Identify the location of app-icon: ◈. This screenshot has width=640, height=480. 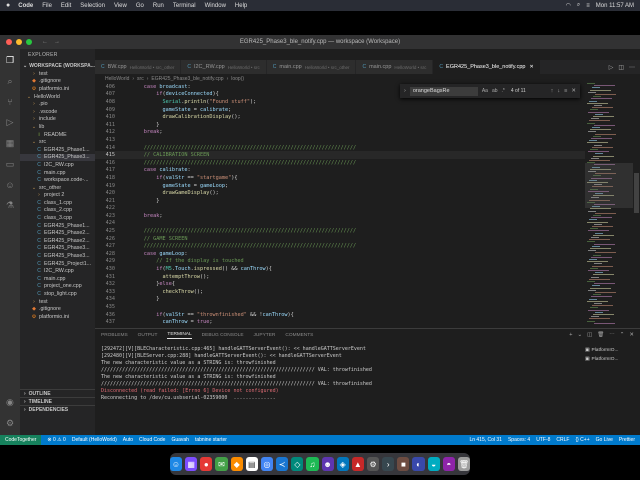
(342, 464).